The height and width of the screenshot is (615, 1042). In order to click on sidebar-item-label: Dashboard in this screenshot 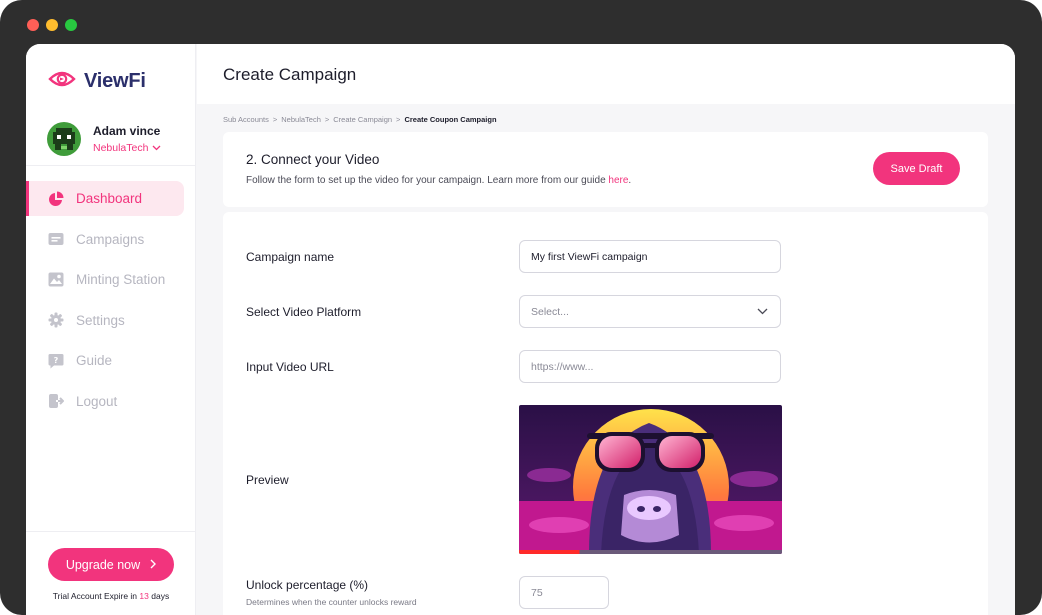, I will do `click(109, 198)`.